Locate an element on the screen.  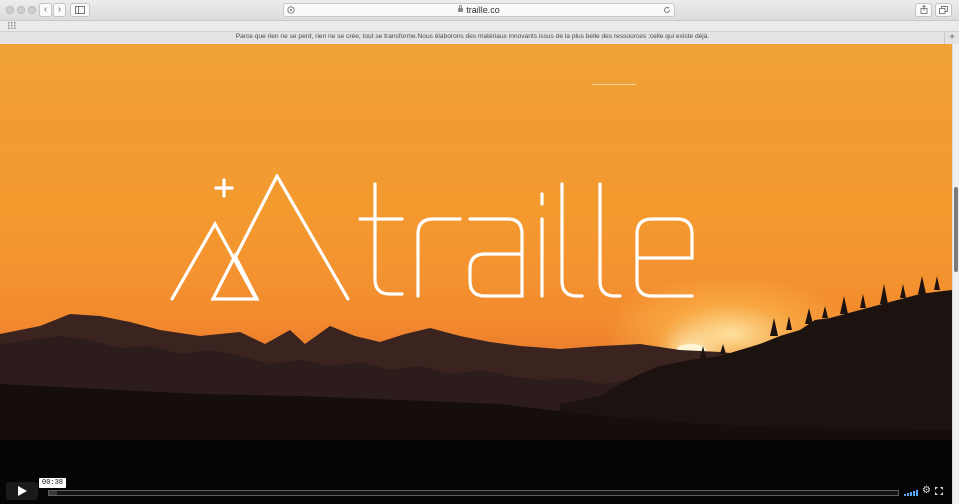
grid-icon is located at coordinates (12, 25).